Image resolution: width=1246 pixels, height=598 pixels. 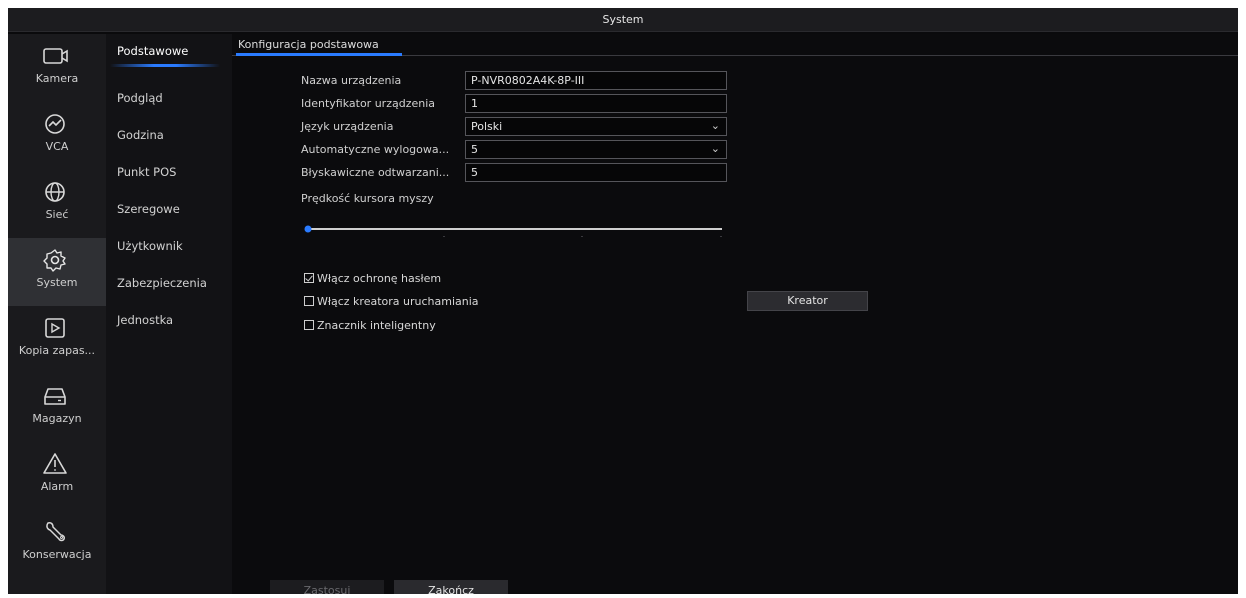 What do you see at coordinates (474, 149) in the screenshot?
I see `auto-logout-value: 5` at bounding box center [474, 149].